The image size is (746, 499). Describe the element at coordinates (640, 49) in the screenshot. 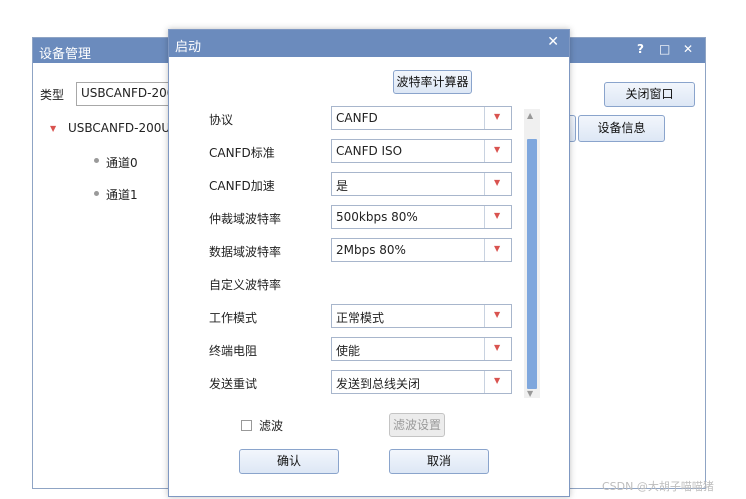

I see `help-icon: ?` at that location.